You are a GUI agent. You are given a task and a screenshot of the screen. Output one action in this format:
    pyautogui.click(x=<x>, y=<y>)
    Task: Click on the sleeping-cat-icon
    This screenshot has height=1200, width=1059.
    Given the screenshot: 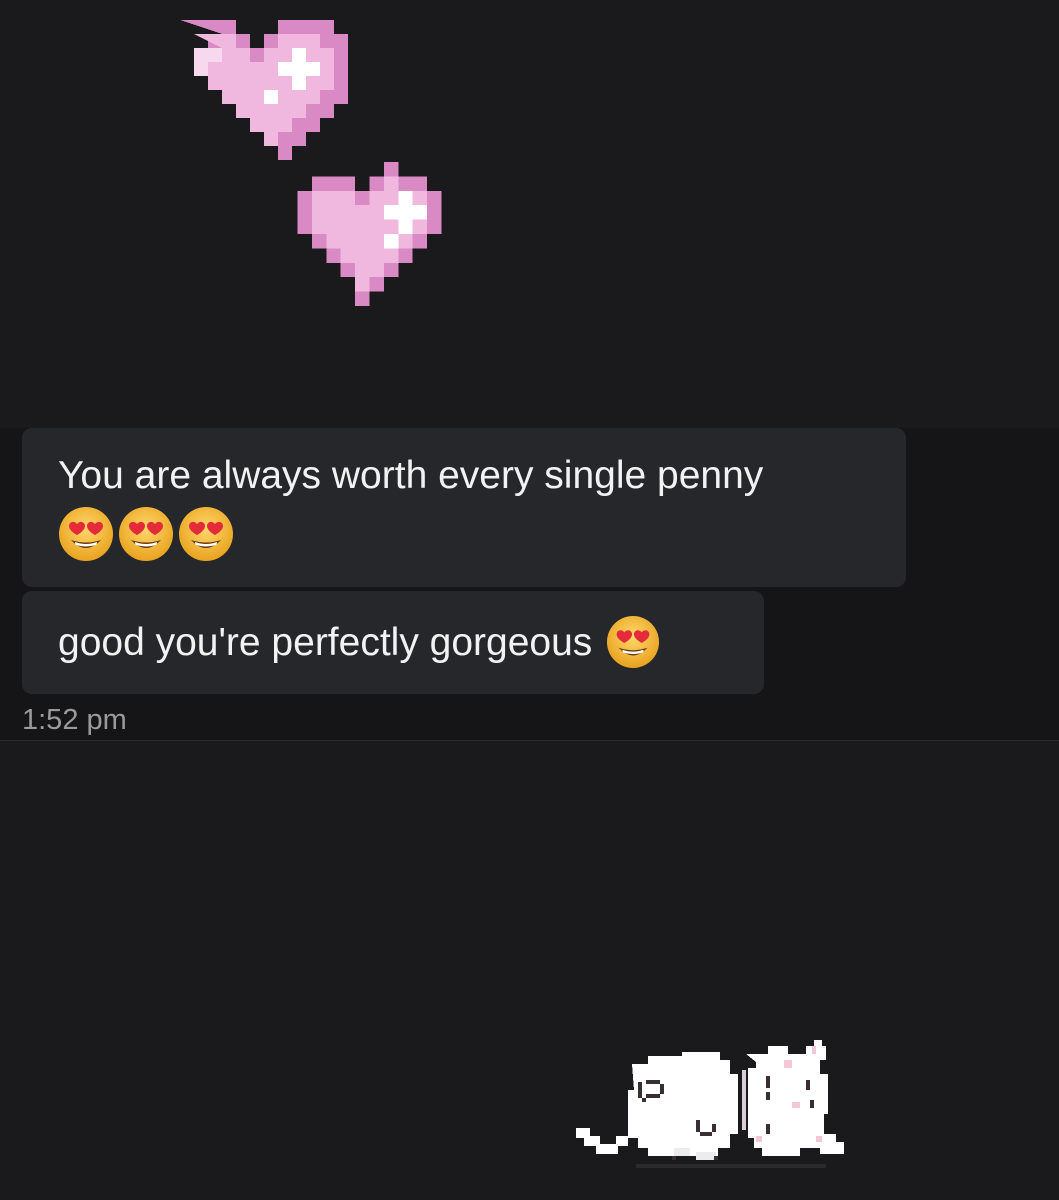 What is the action you would take?
    pyautogui.click(x=710, y=1104)
    